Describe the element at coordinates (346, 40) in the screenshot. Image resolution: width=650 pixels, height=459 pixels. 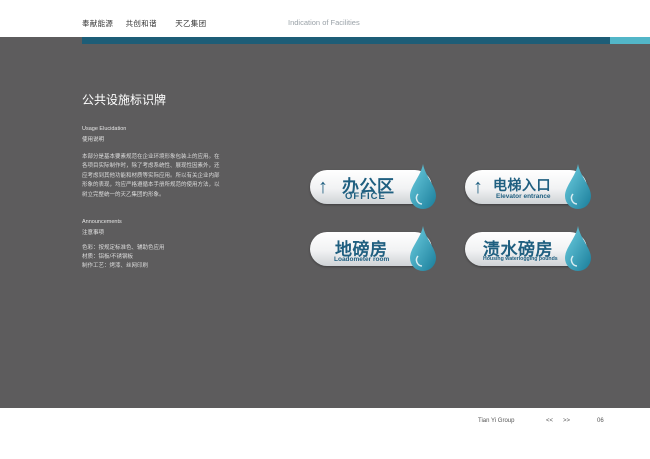
I see `header-bar-dark` at that location.